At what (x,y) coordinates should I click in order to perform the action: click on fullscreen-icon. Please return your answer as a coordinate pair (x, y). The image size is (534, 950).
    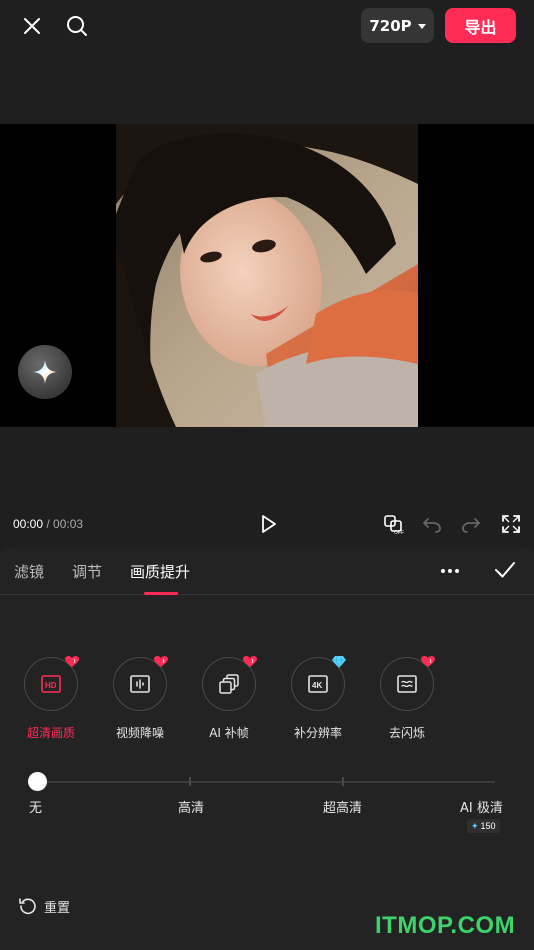
    Looking at the image, I should click on (511, 524).